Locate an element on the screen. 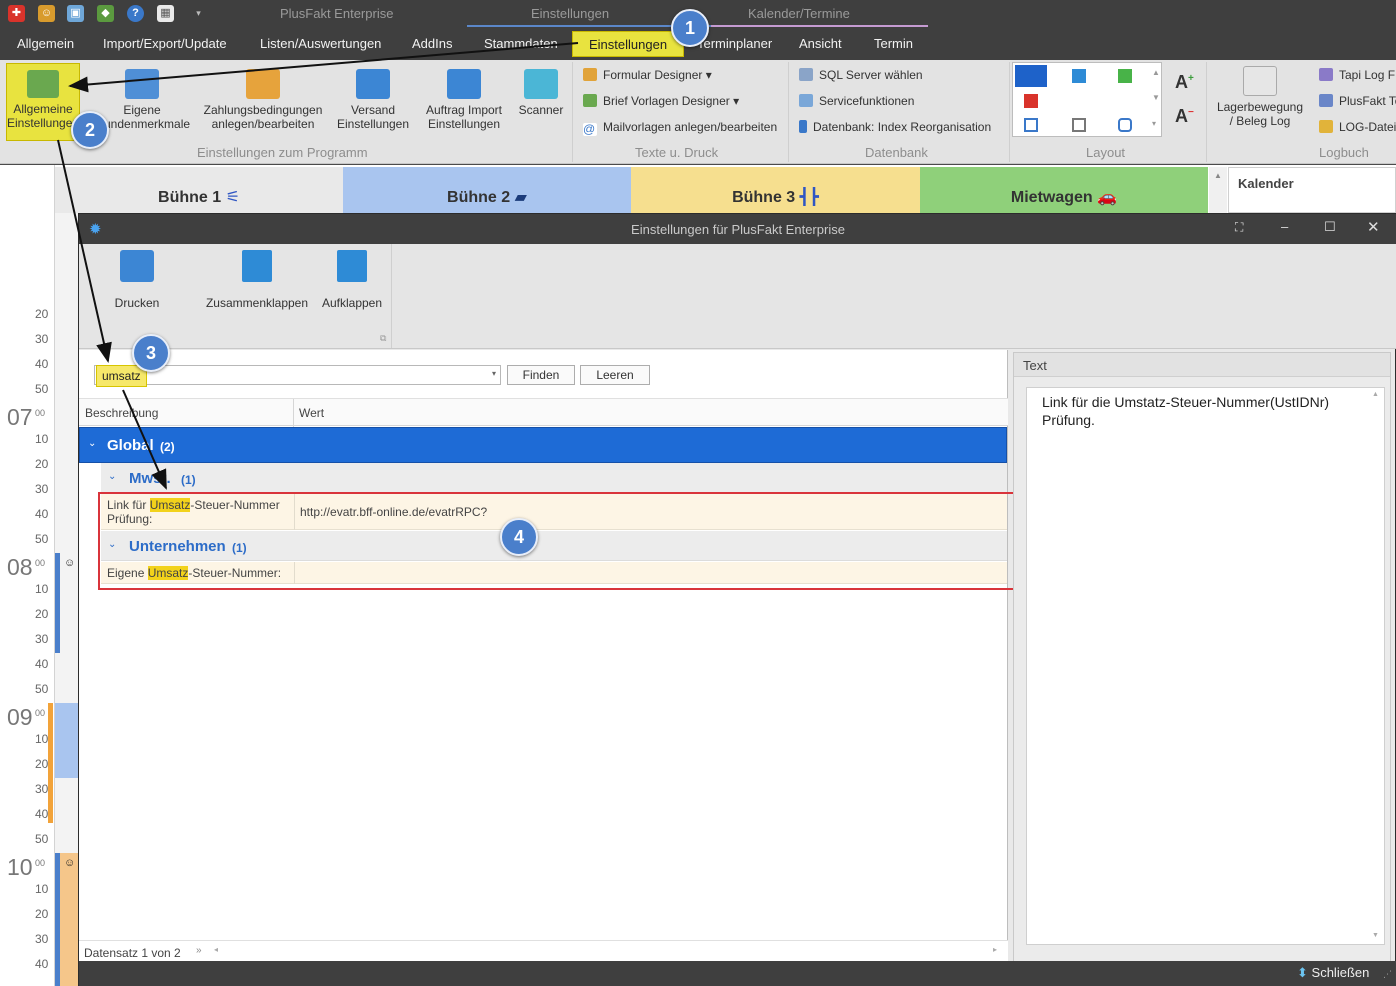 The image size is (1396, 986). callout-1: 1 is located at coordinates (690, 28).